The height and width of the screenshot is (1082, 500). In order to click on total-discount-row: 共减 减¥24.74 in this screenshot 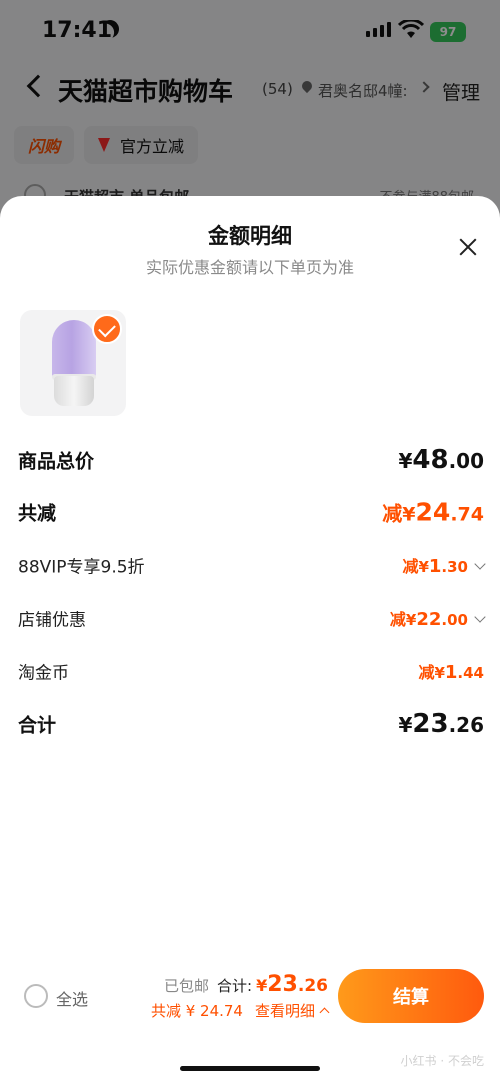, I will do `click(251, 512)`.